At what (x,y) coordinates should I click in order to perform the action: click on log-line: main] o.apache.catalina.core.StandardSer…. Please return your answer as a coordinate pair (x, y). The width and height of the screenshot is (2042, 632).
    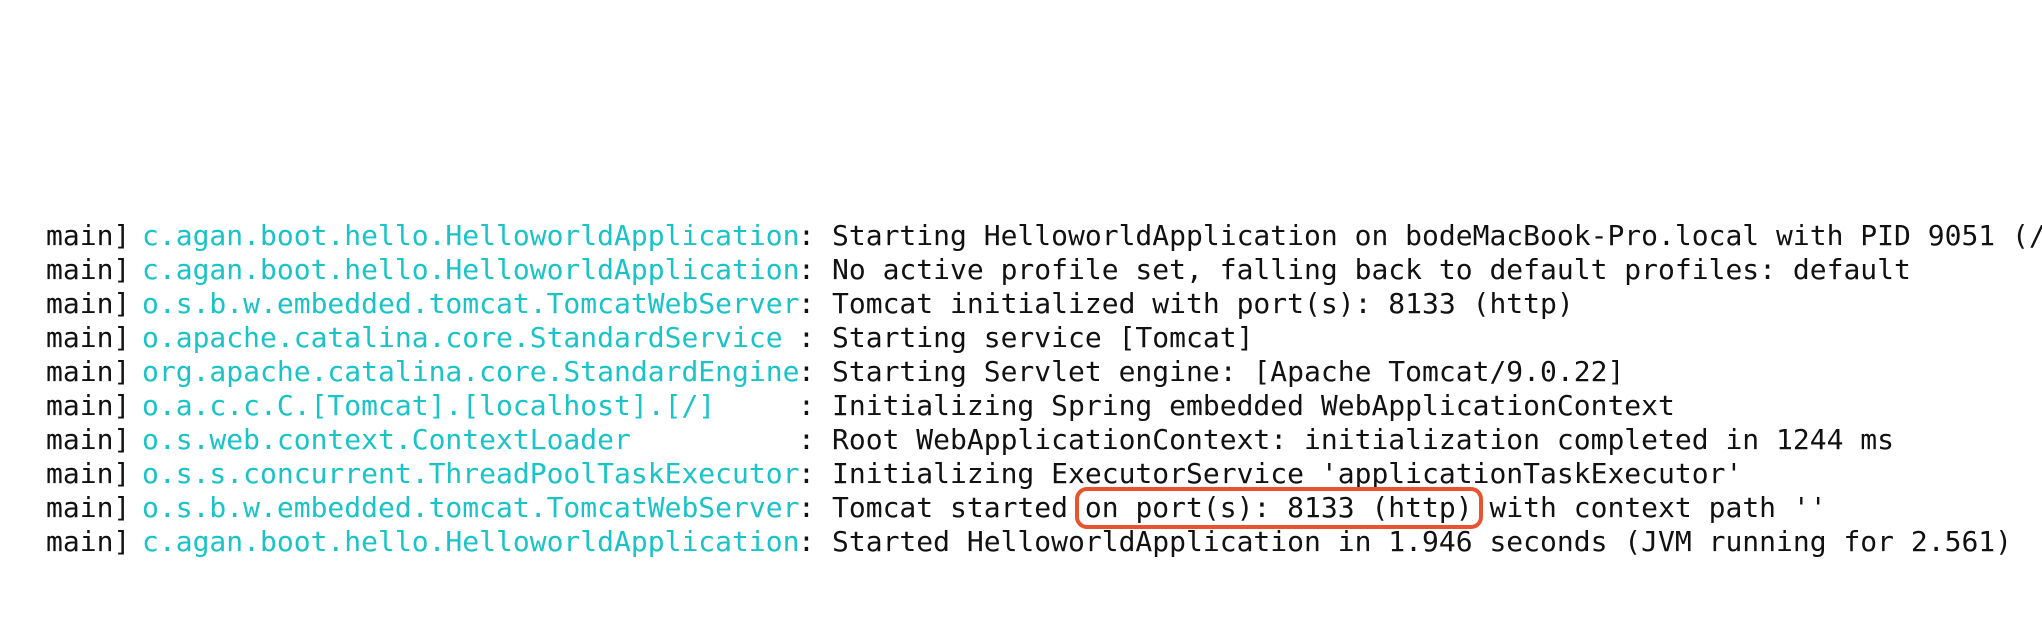
    Looking at the image, I should click on (1044, 338).